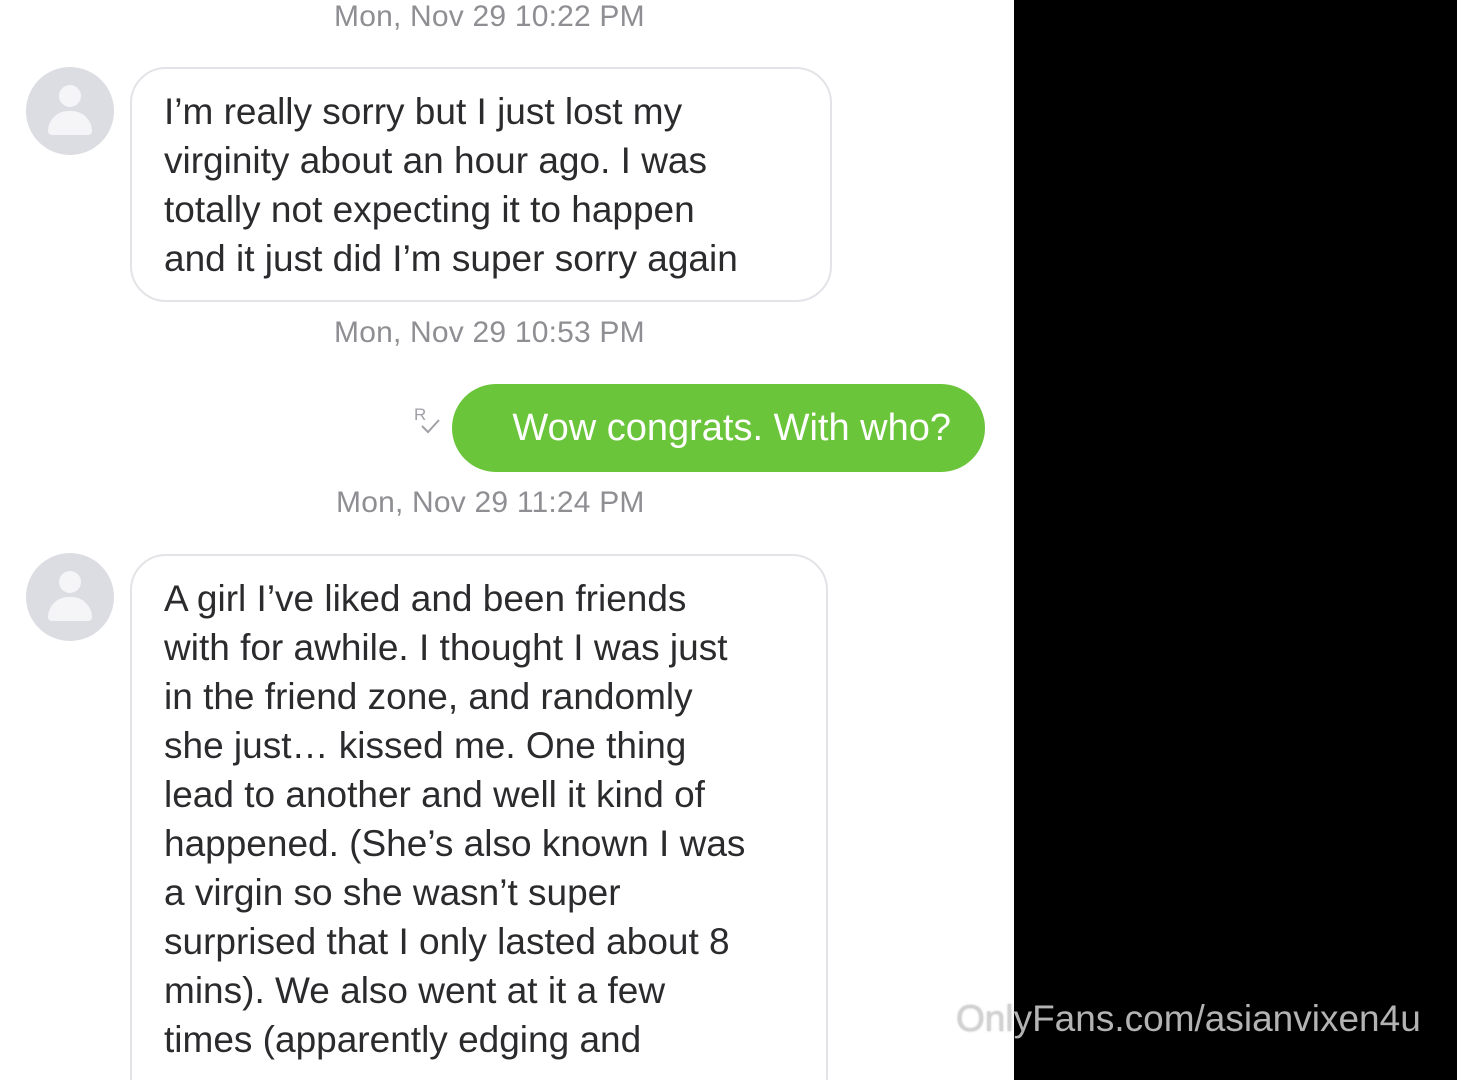  Describe the element at coordinates (446, 647) in the screenshot. I see `message-text-line: with for awhile. I thought I was just` at that location.